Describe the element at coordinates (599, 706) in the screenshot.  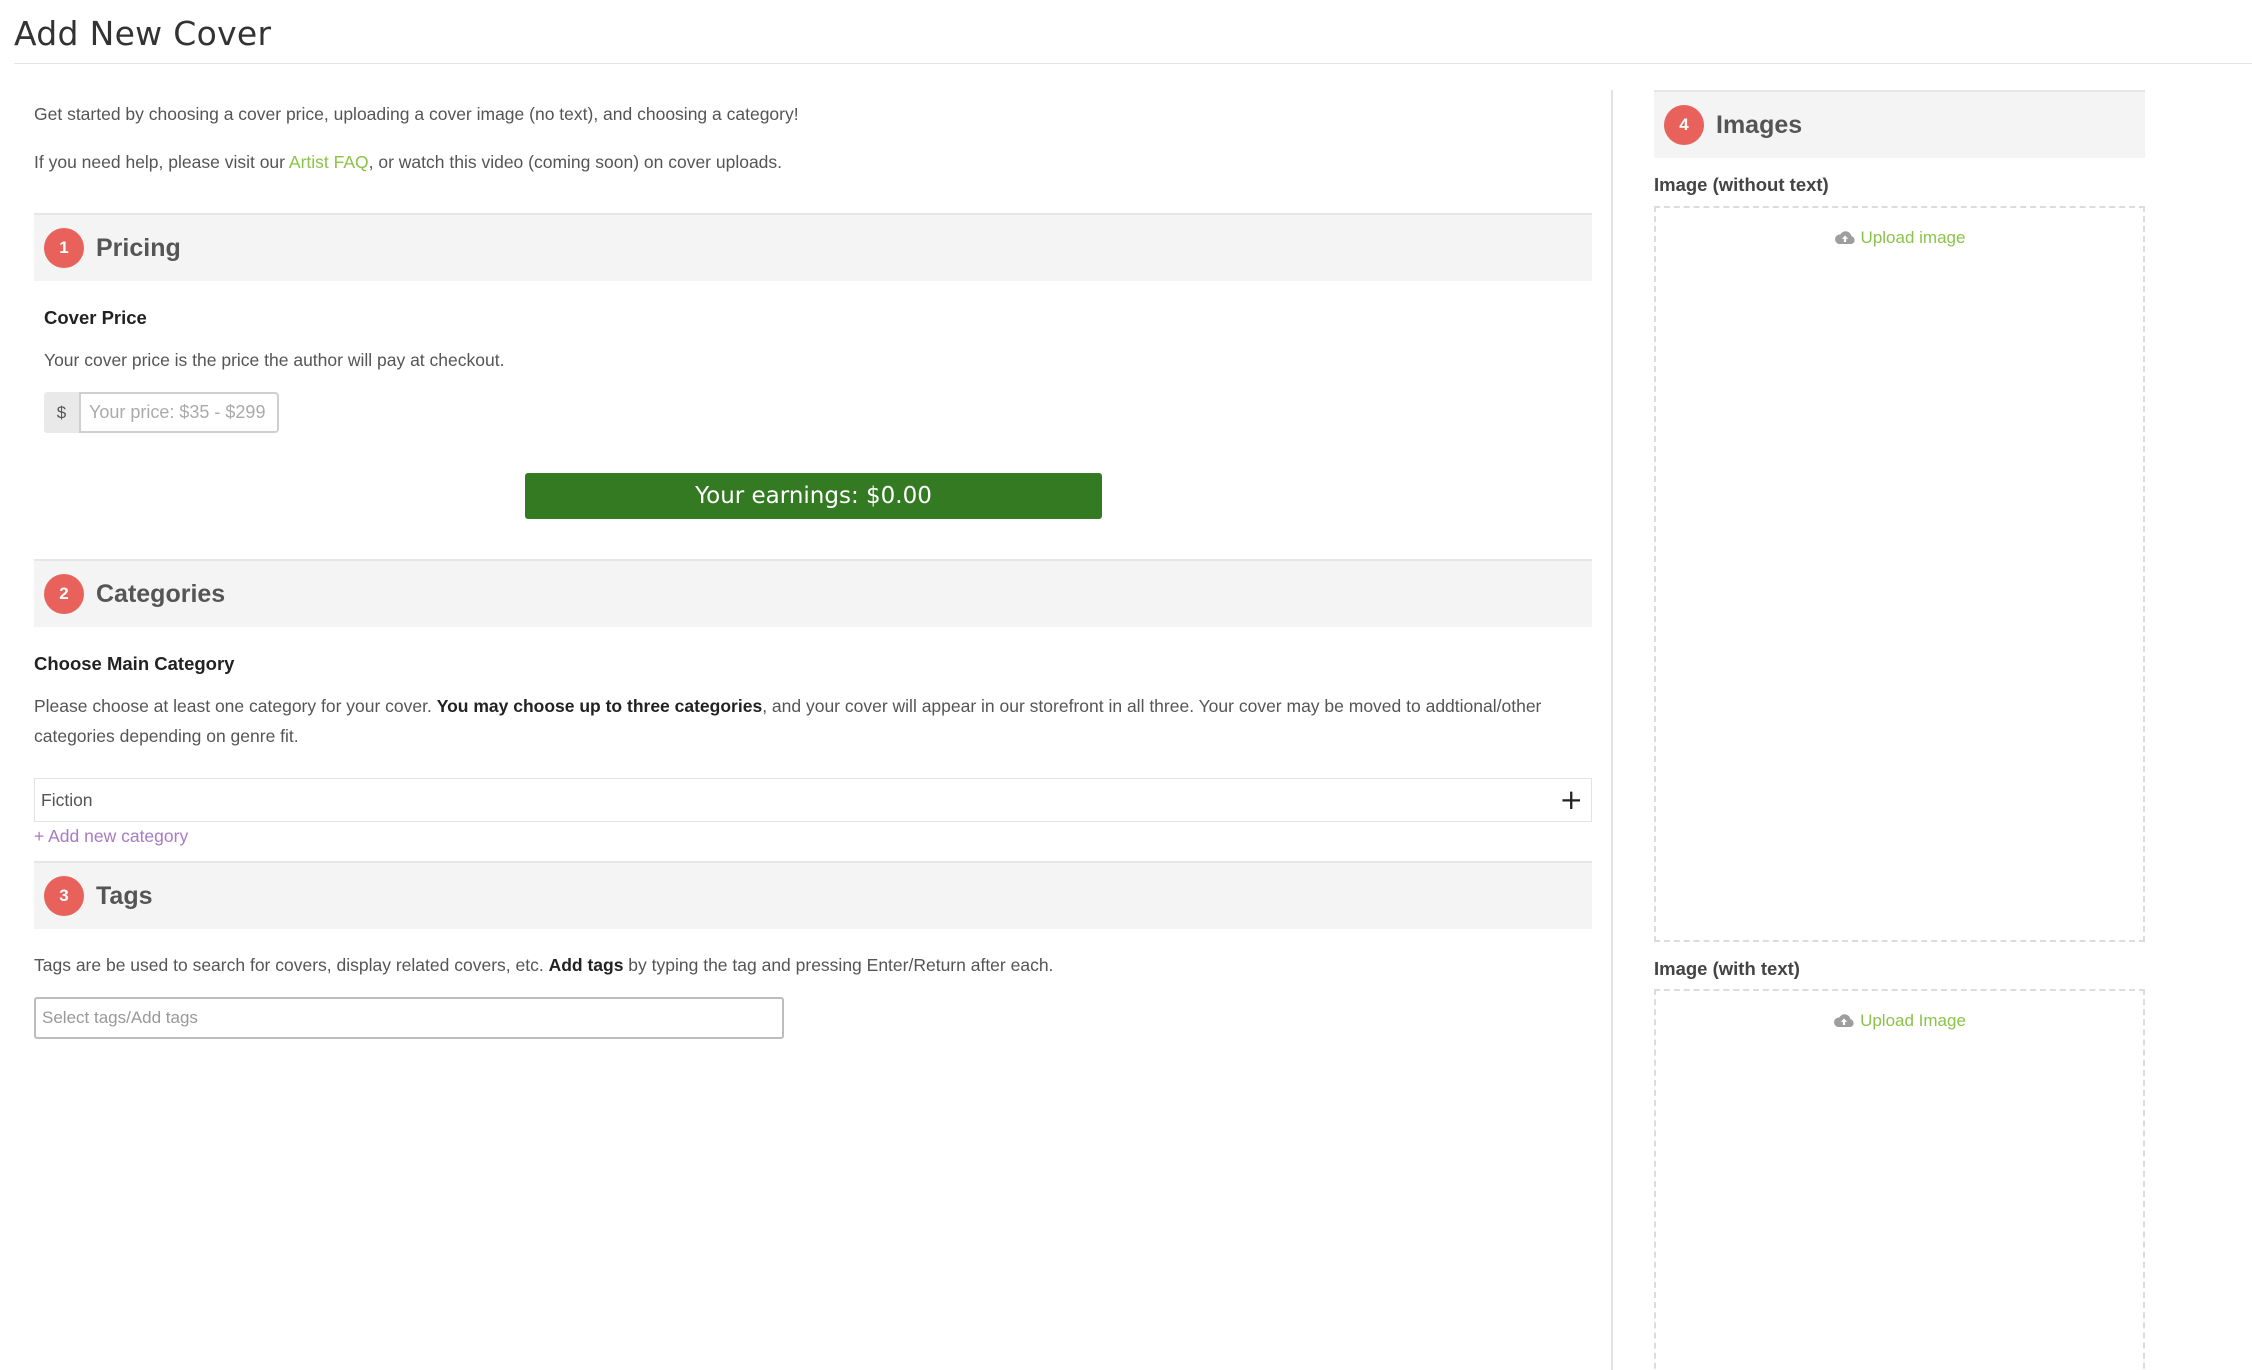
I see `category-desc-bold: You may choose up to three categories` at that location.